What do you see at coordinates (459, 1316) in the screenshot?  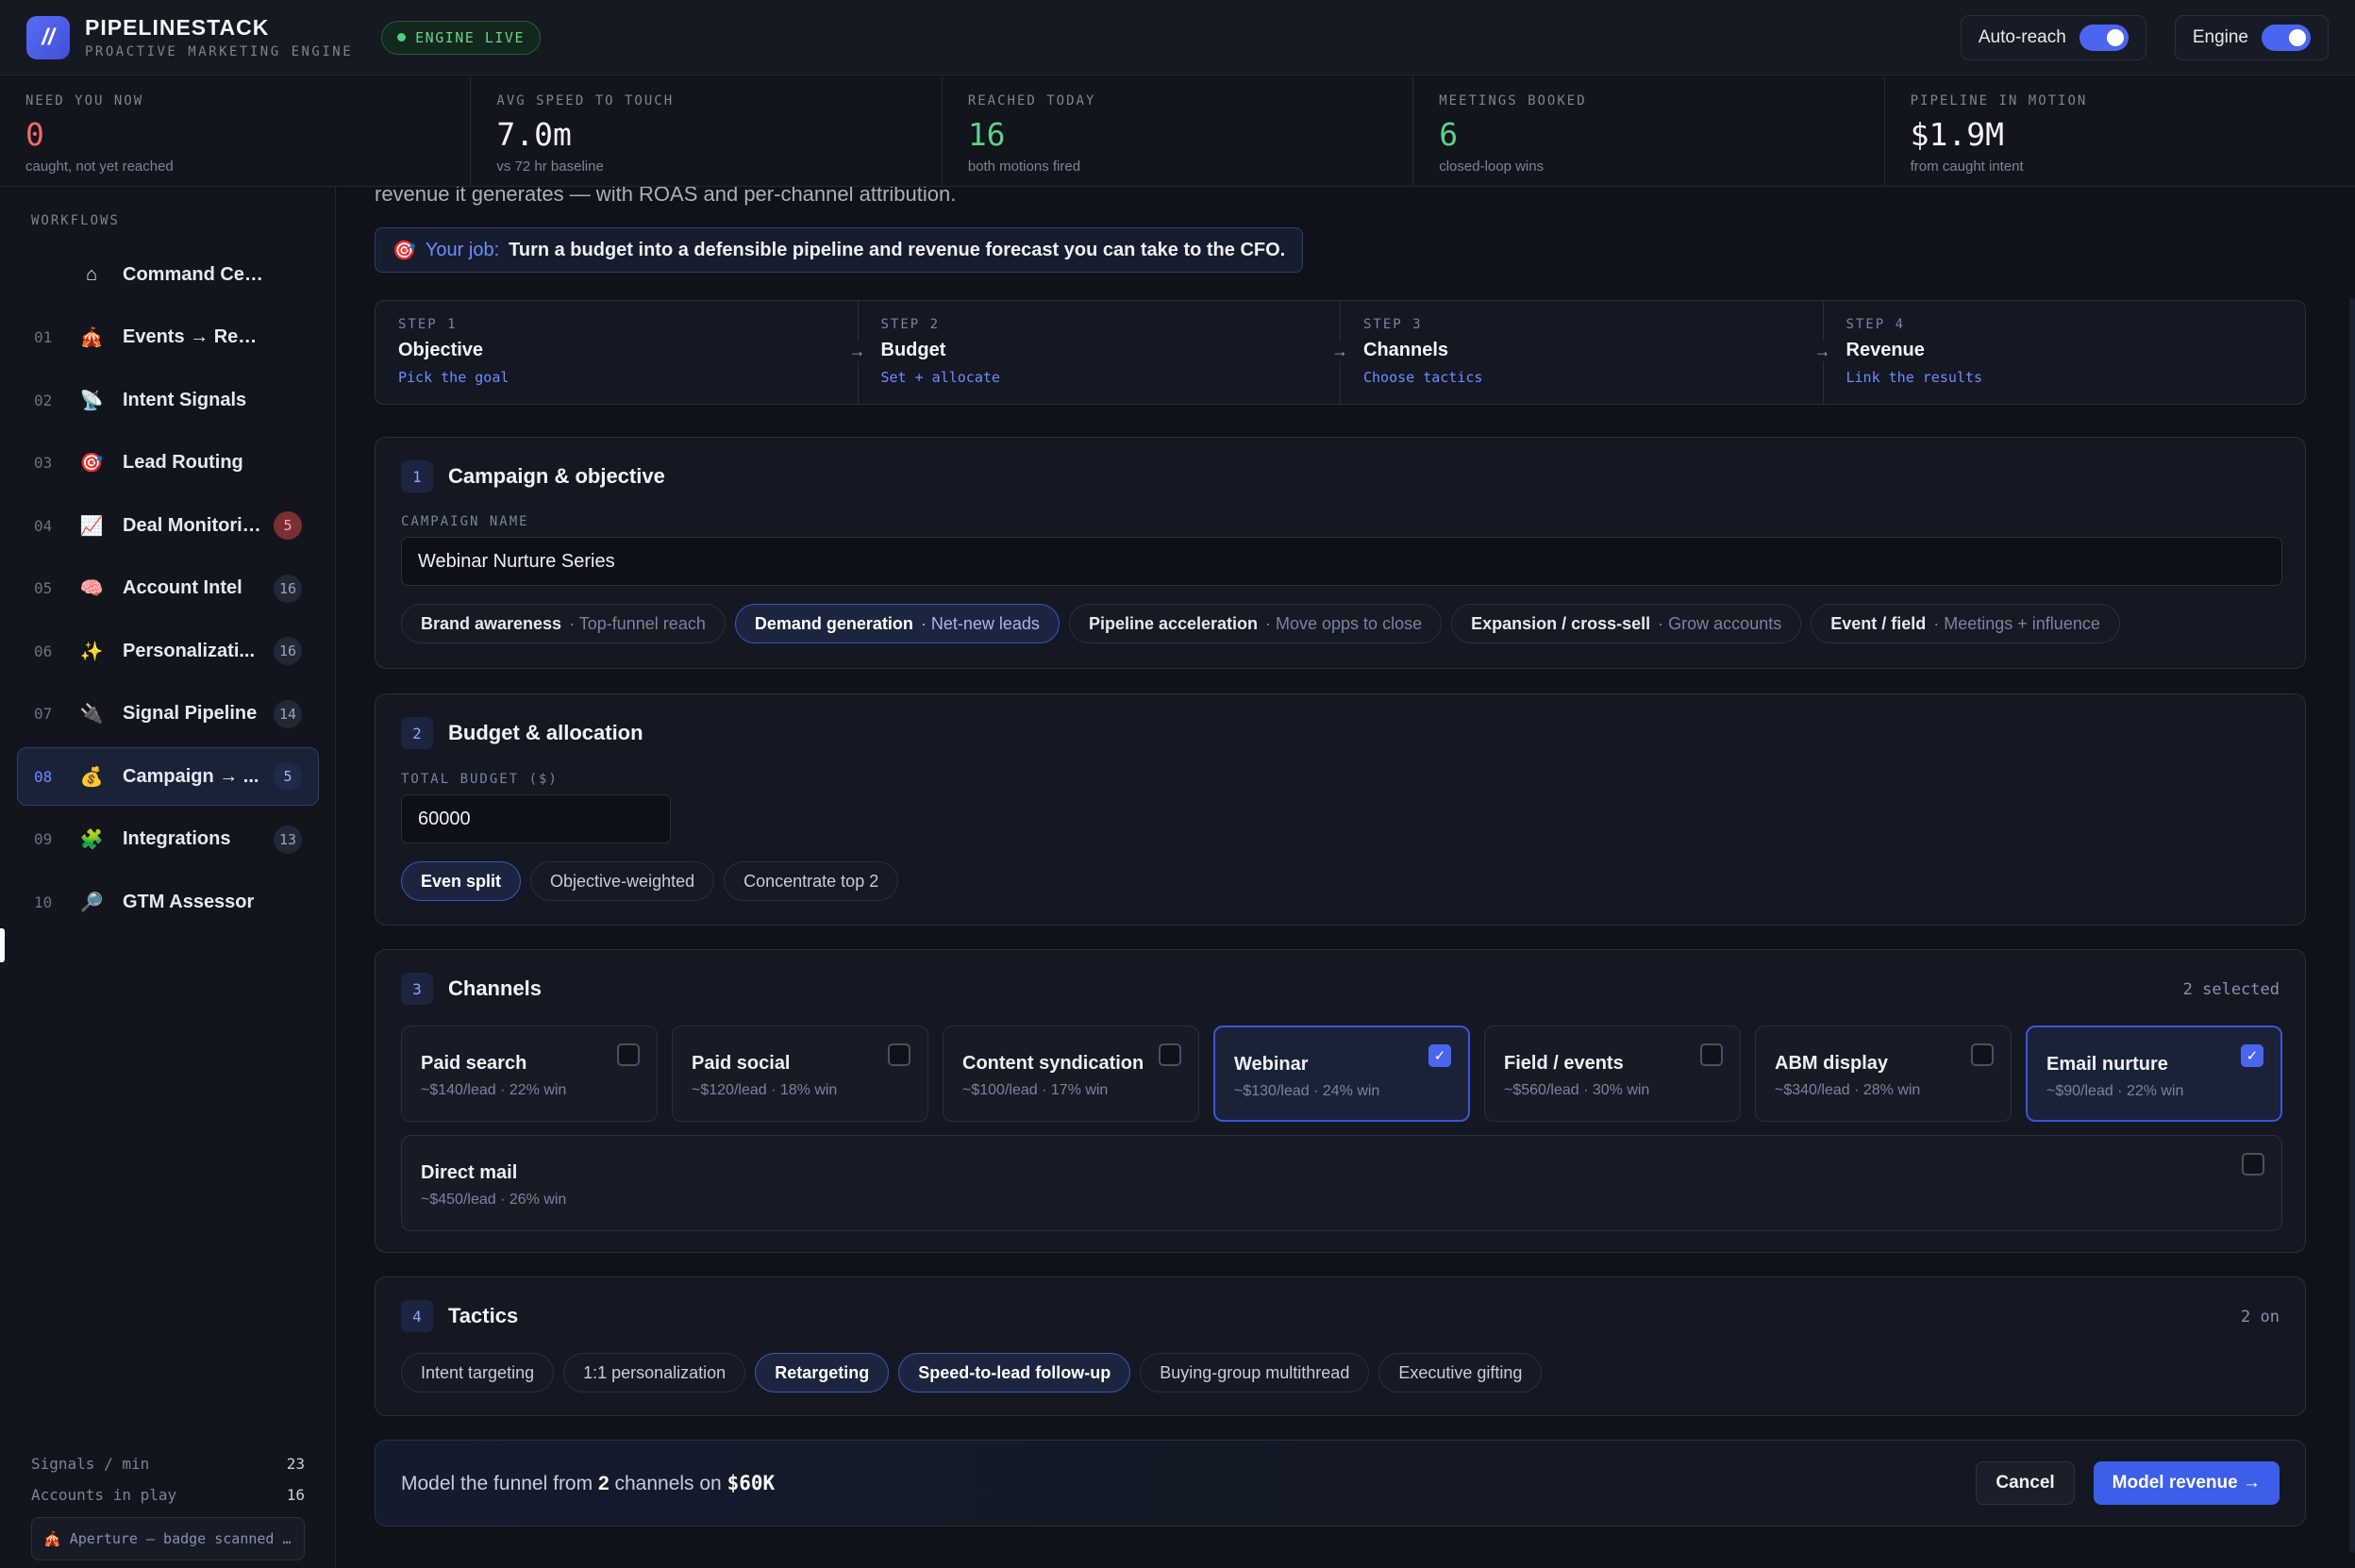 I see `card-header: 4 Tactics` at bounding box center [459, 1316].